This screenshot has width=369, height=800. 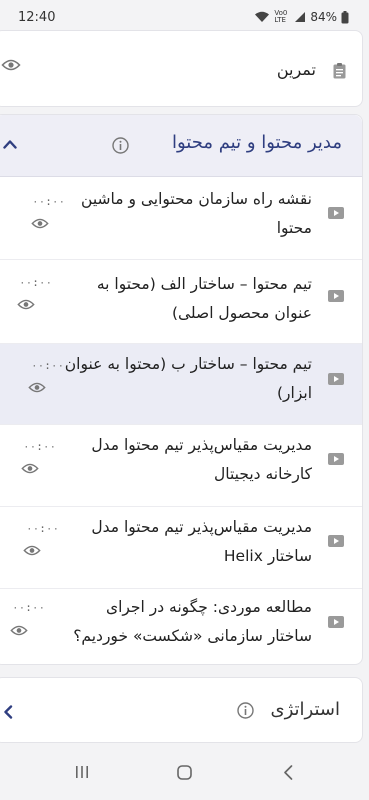 I want to click on wifi-icon, so click(x=262, y=16).